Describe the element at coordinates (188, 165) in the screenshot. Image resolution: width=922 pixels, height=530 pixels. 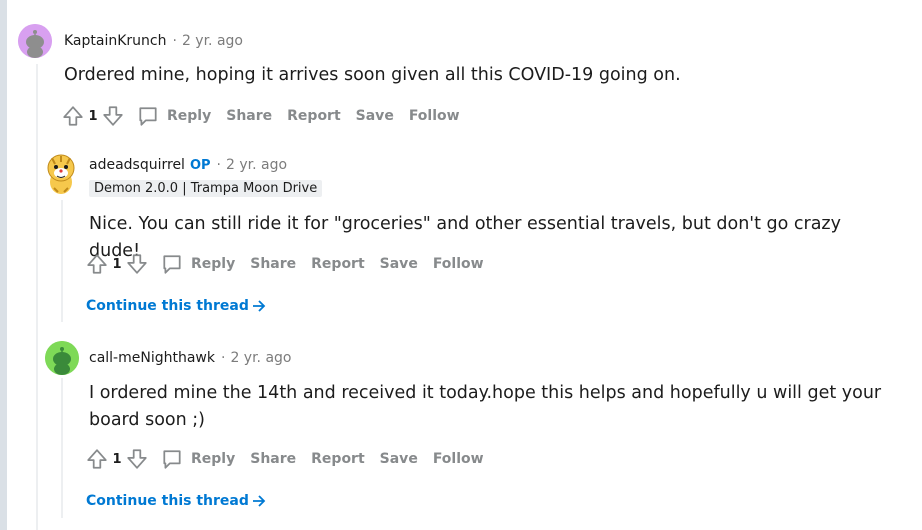
I see `comment-meta: adeadsquirrel OP · 2 yr. ago` at that location.